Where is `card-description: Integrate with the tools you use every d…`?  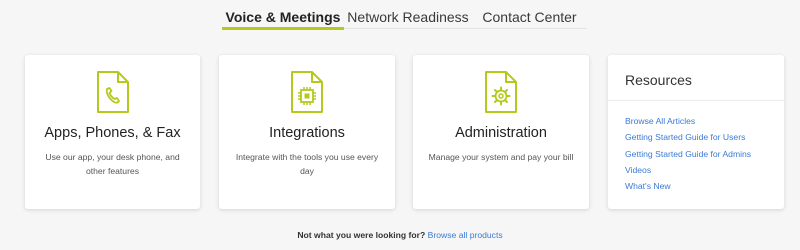 card-description: Integrate with the tools you use every d… is located at coordinates (307, 164).